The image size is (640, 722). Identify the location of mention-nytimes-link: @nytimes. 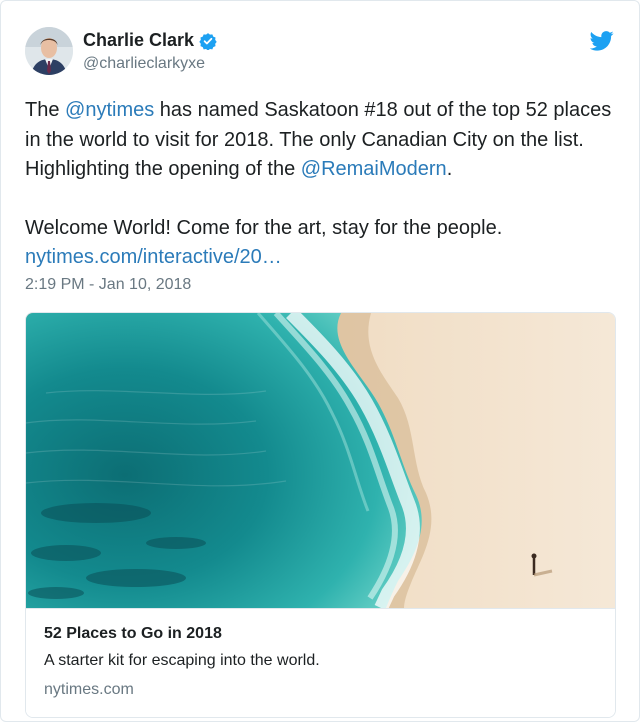
(109, 110).